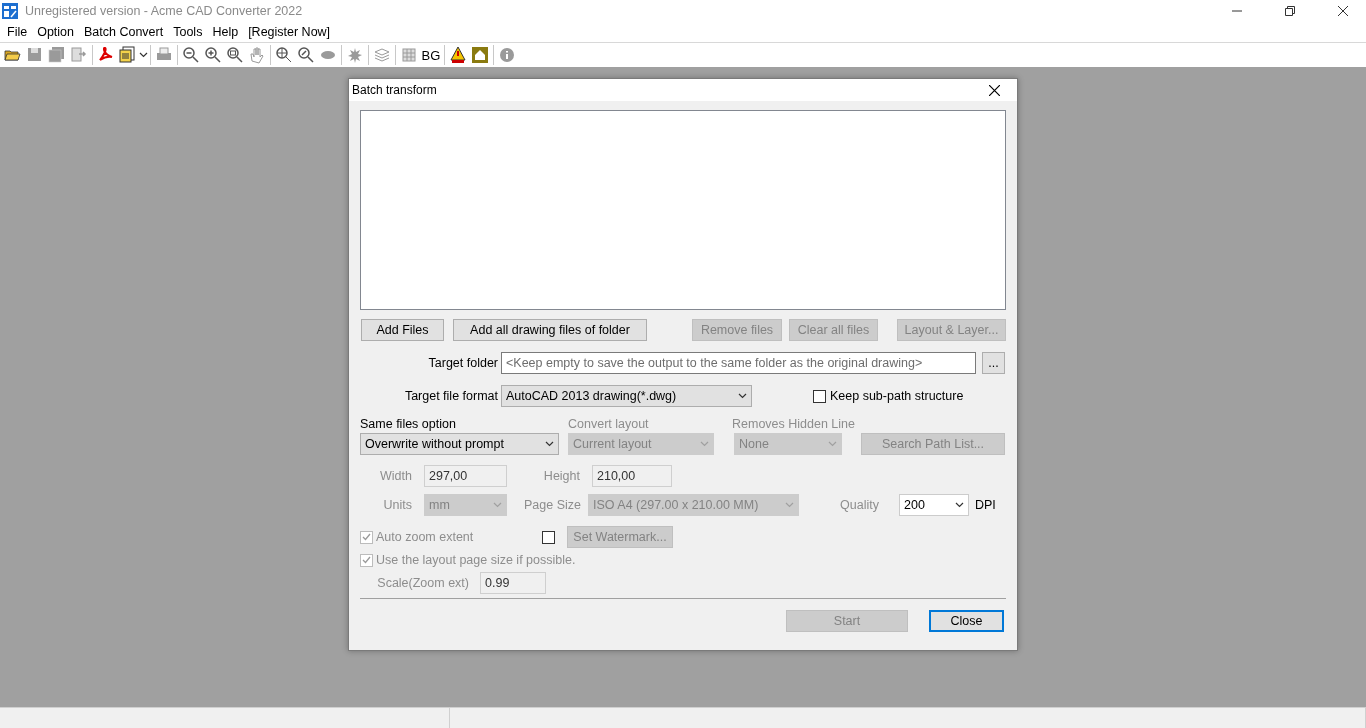 This screenshot has height=728, width=1366. Describe the element at coordinates (793, 424) in the screenshot. I see `field-label: Removes Hidden Line` at that location.